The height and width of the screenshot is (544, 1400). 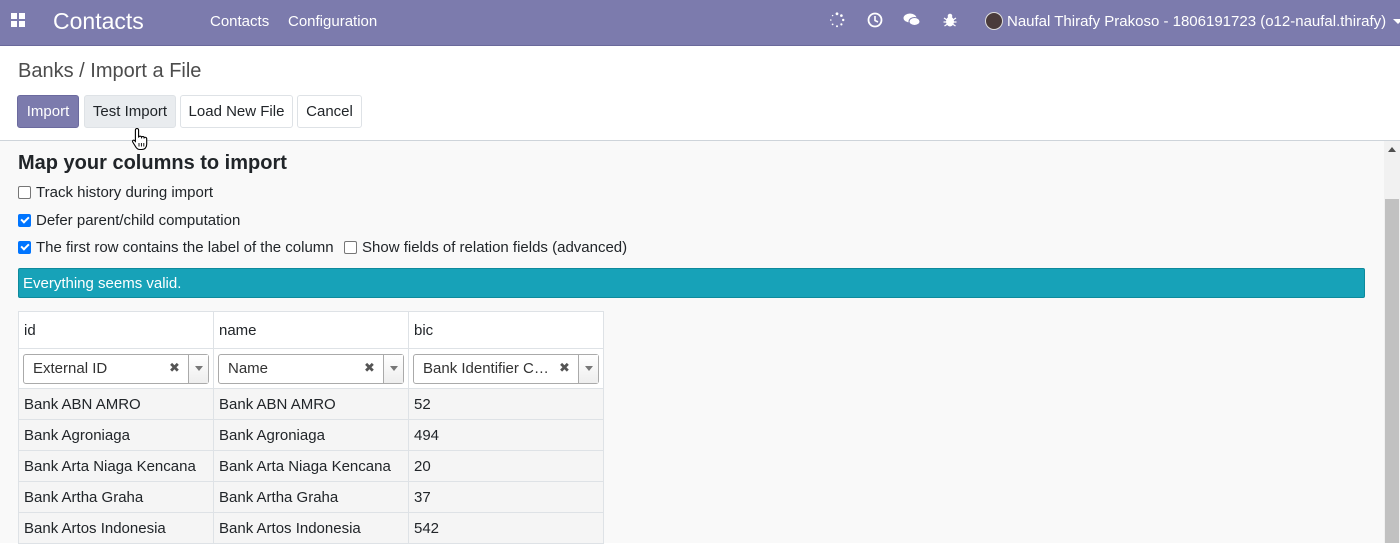 I want to click on table-cell: 37, so click(x=506, y=497).